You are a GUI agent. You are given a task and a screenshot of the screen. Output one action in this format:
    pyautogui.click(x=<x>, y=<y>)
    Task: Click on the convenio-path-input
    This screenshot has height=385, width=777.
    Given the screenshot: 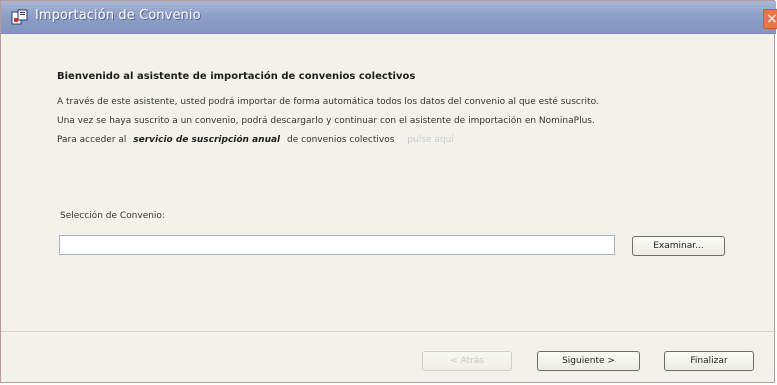 What is the action you would take?
    pyautogui.click(x=337, y=245)
    